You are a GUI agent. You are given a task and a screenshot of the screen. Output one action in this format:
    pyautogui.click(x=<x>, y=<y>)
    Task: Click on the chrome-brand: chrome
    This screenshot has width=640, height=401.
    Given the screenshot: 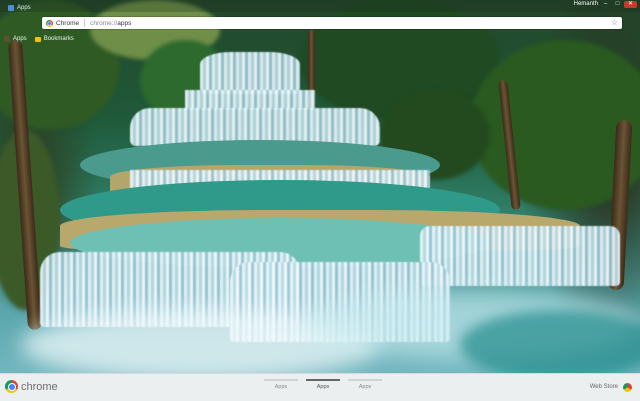 What is the action you would take?
    pyautogui.click(x=31, y=386)
    